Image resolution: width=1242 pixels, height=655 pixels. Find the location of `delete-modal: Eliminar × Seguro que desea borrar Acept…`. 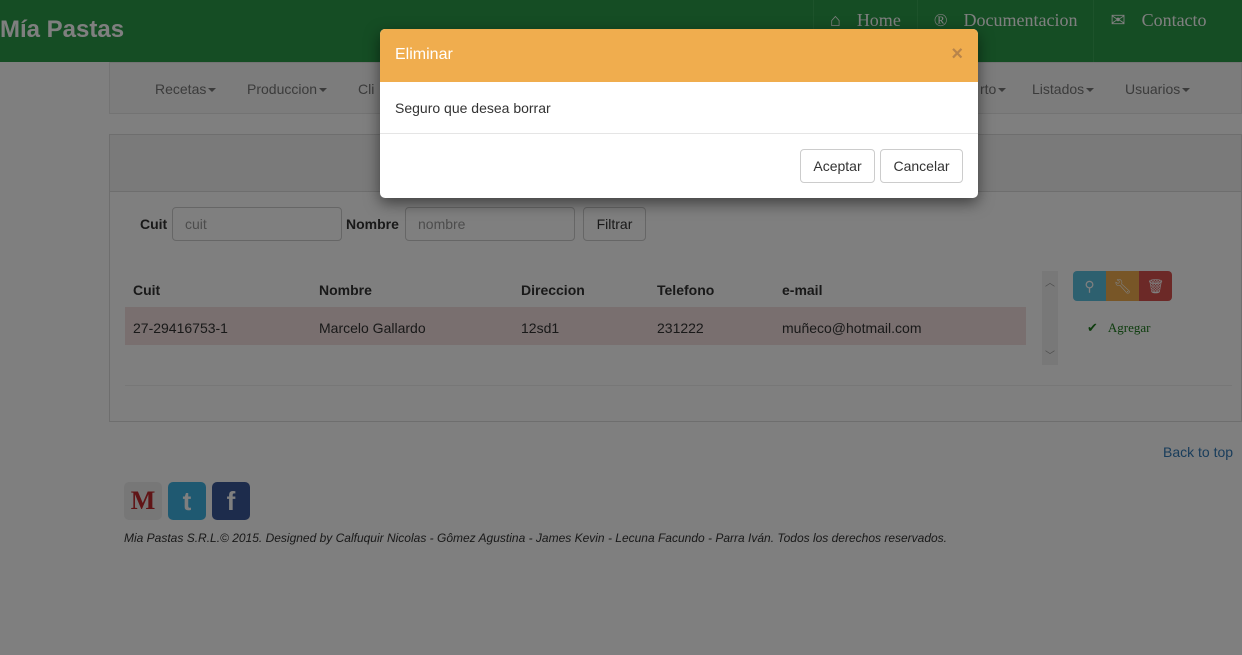

delete-modal: Eliminar × Seguro que desea borrar Acept… is located at coordinates (679, 113).